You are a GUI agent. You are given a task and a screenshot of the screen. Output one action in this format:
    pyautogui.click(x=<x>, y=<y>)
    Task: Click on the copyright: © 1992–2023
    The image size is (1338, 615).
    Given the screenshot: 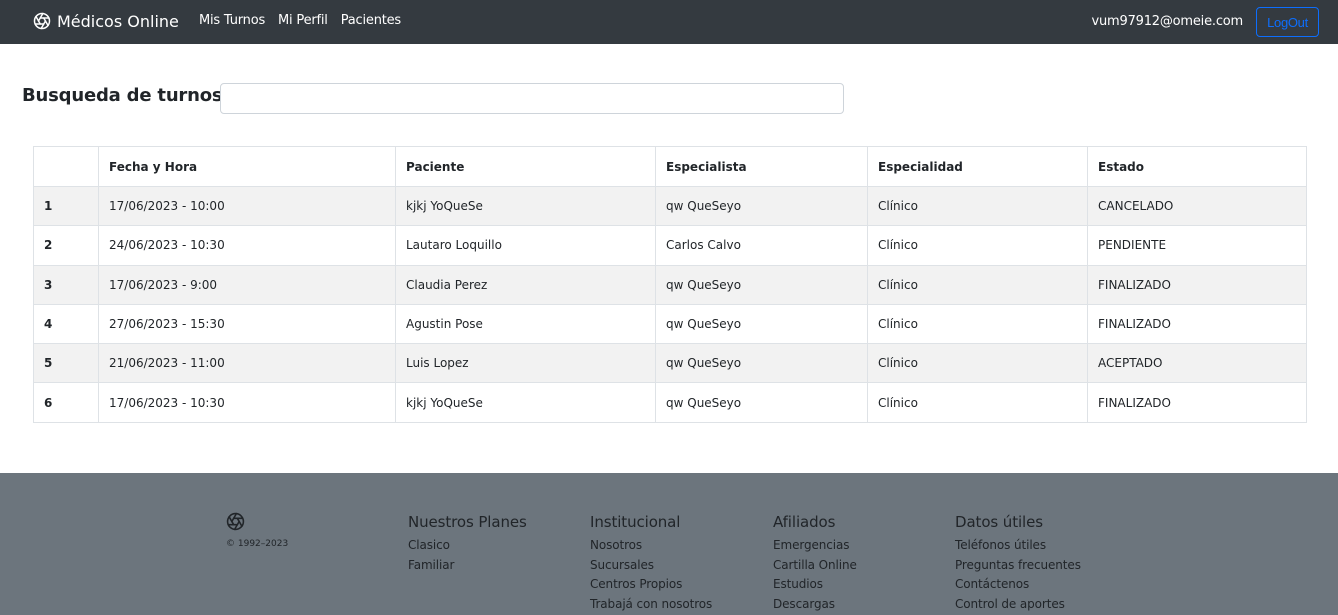 What is the action you would take?
    pyautogui.click(x=257, y=544)
    